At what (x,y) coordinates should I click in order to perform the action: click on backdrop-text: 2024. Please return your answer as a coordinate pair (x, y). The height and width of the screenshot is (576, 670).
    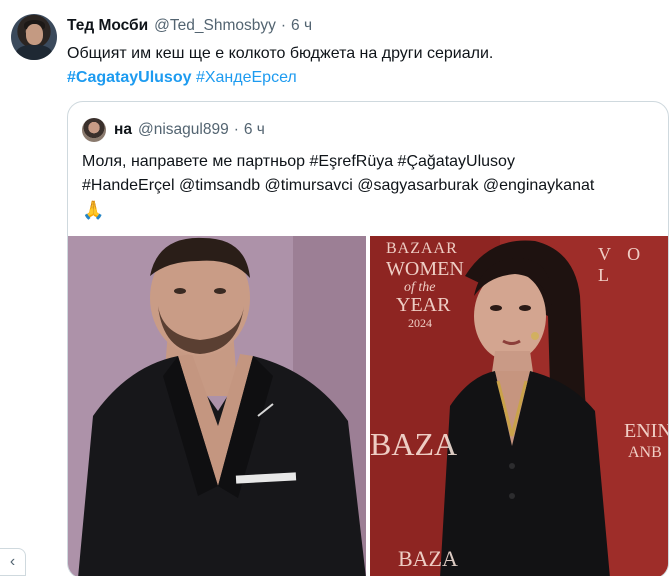
    Looking at the image, I should click on (420, 323).